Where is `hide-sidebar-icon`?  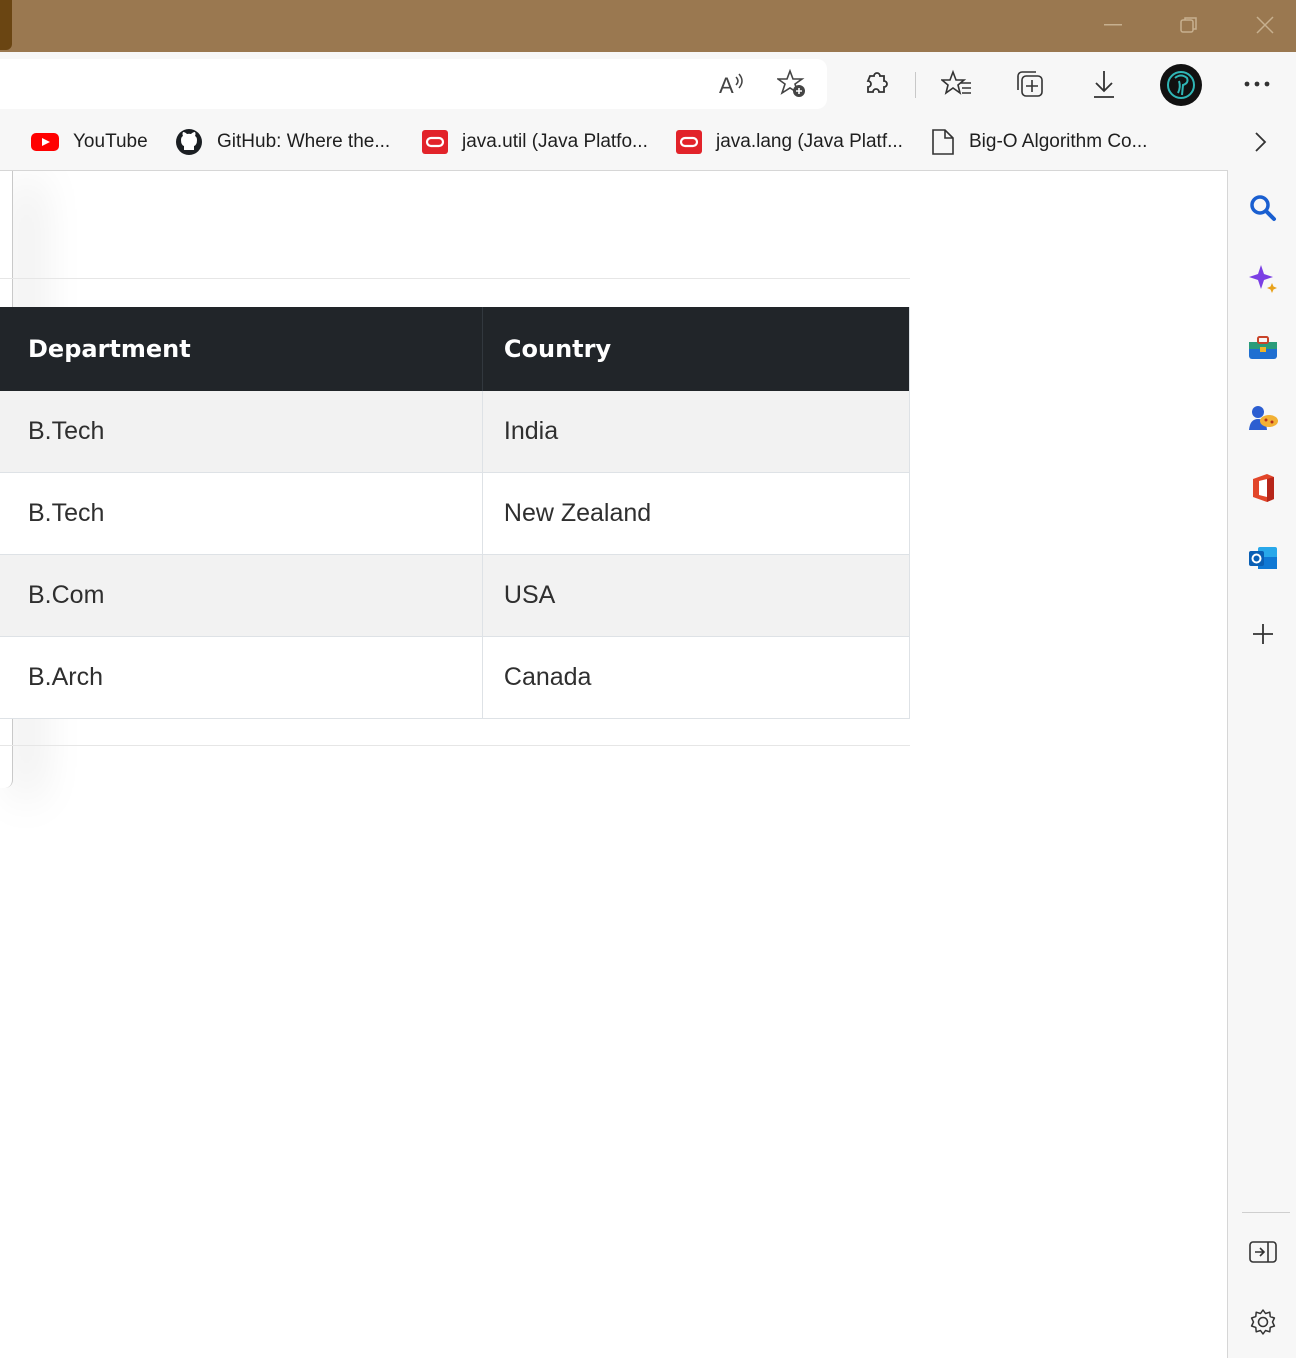
hide-sidebar-icon is located at coordinates (1263, 1252).